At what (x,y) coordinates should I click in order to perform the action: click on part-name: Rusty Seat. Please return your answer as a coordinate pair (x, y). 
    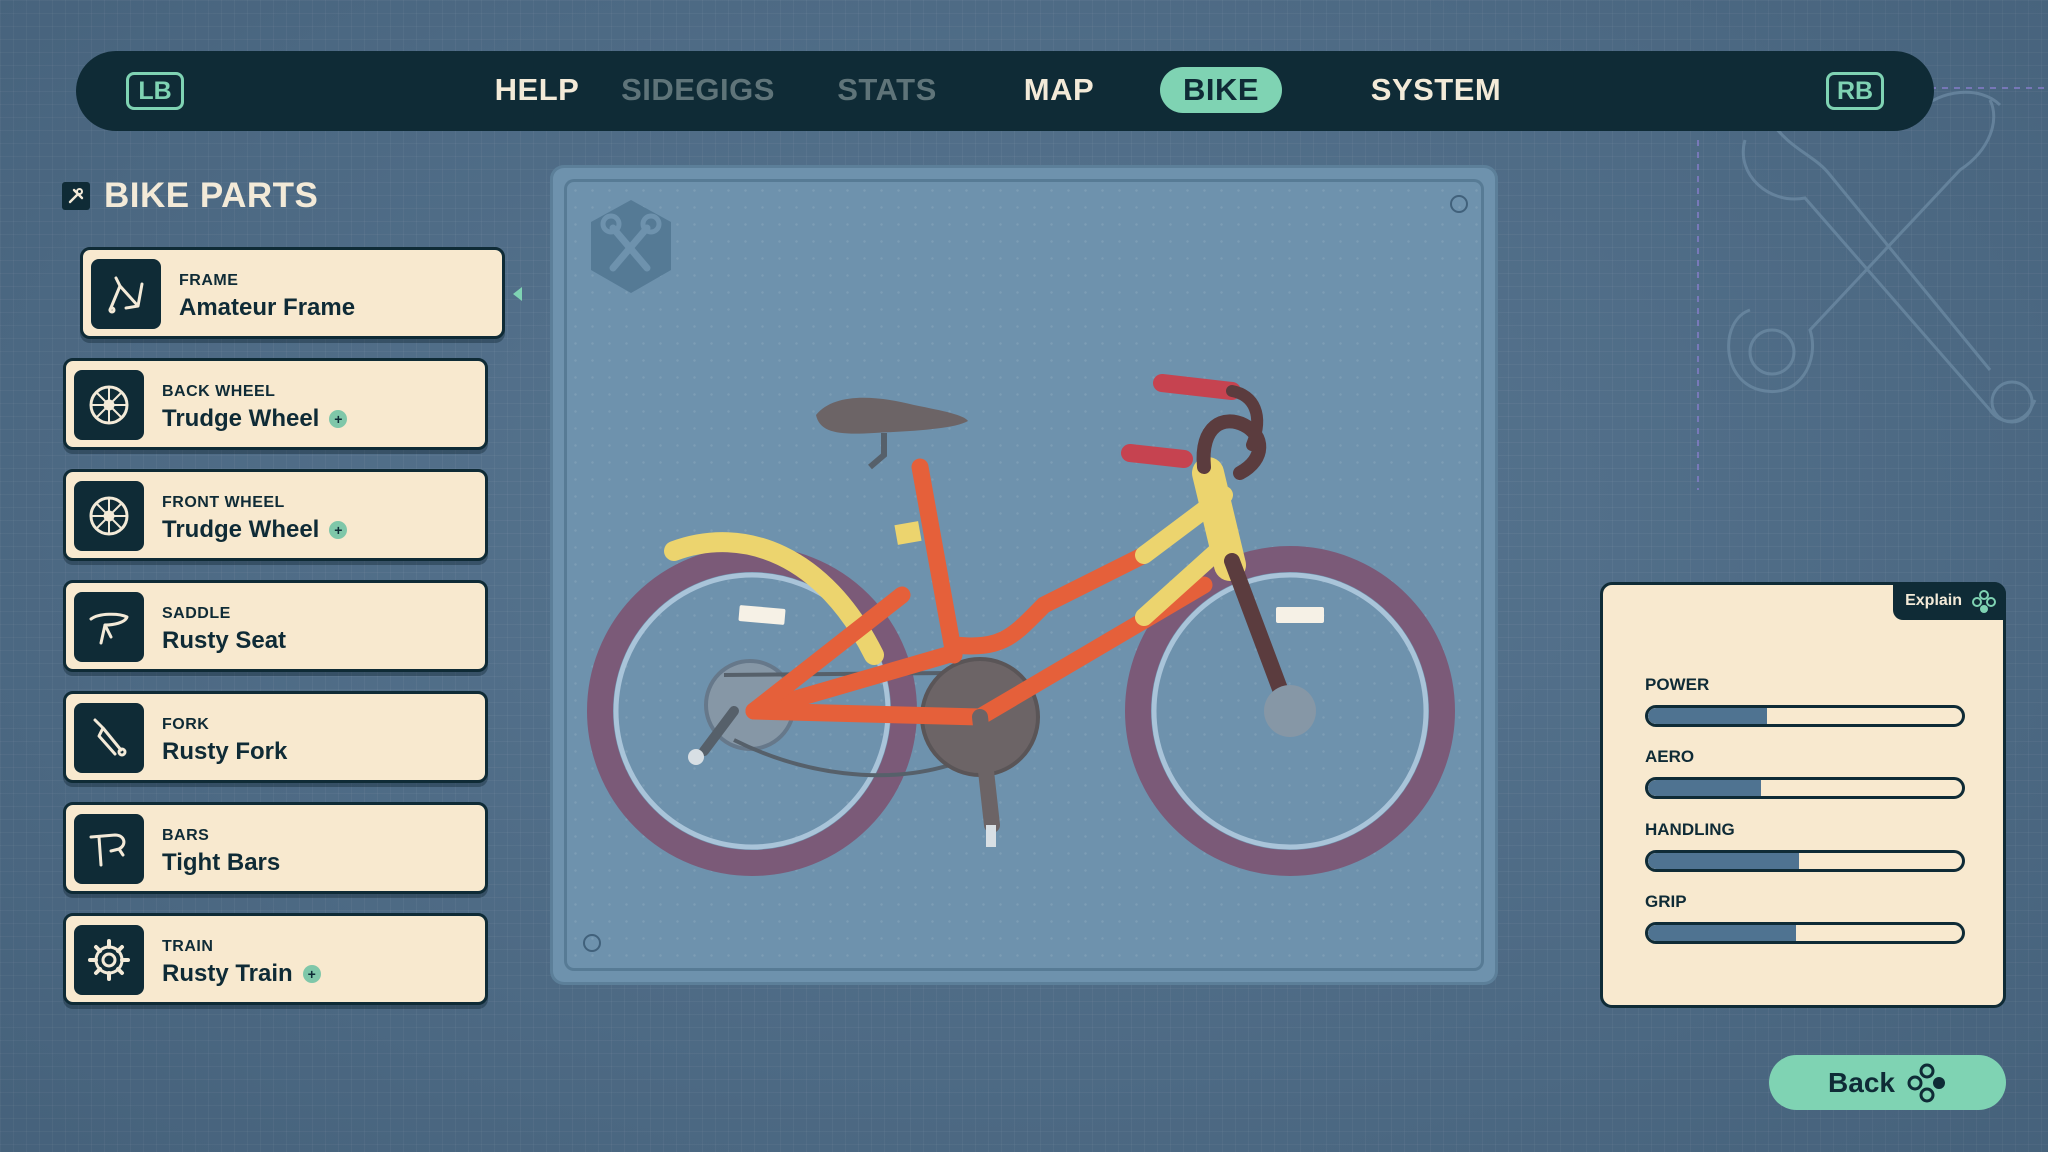
    Looking at the image, I should click on (224, 641).